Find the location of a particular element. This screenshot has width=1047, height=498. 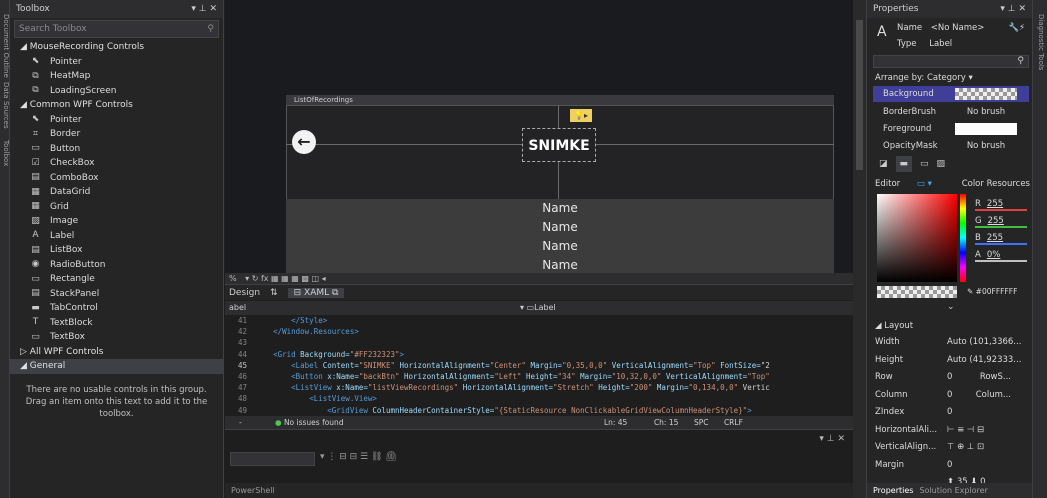

lightbulb-icon: 💡▸ is located at coordinates (581, 115).